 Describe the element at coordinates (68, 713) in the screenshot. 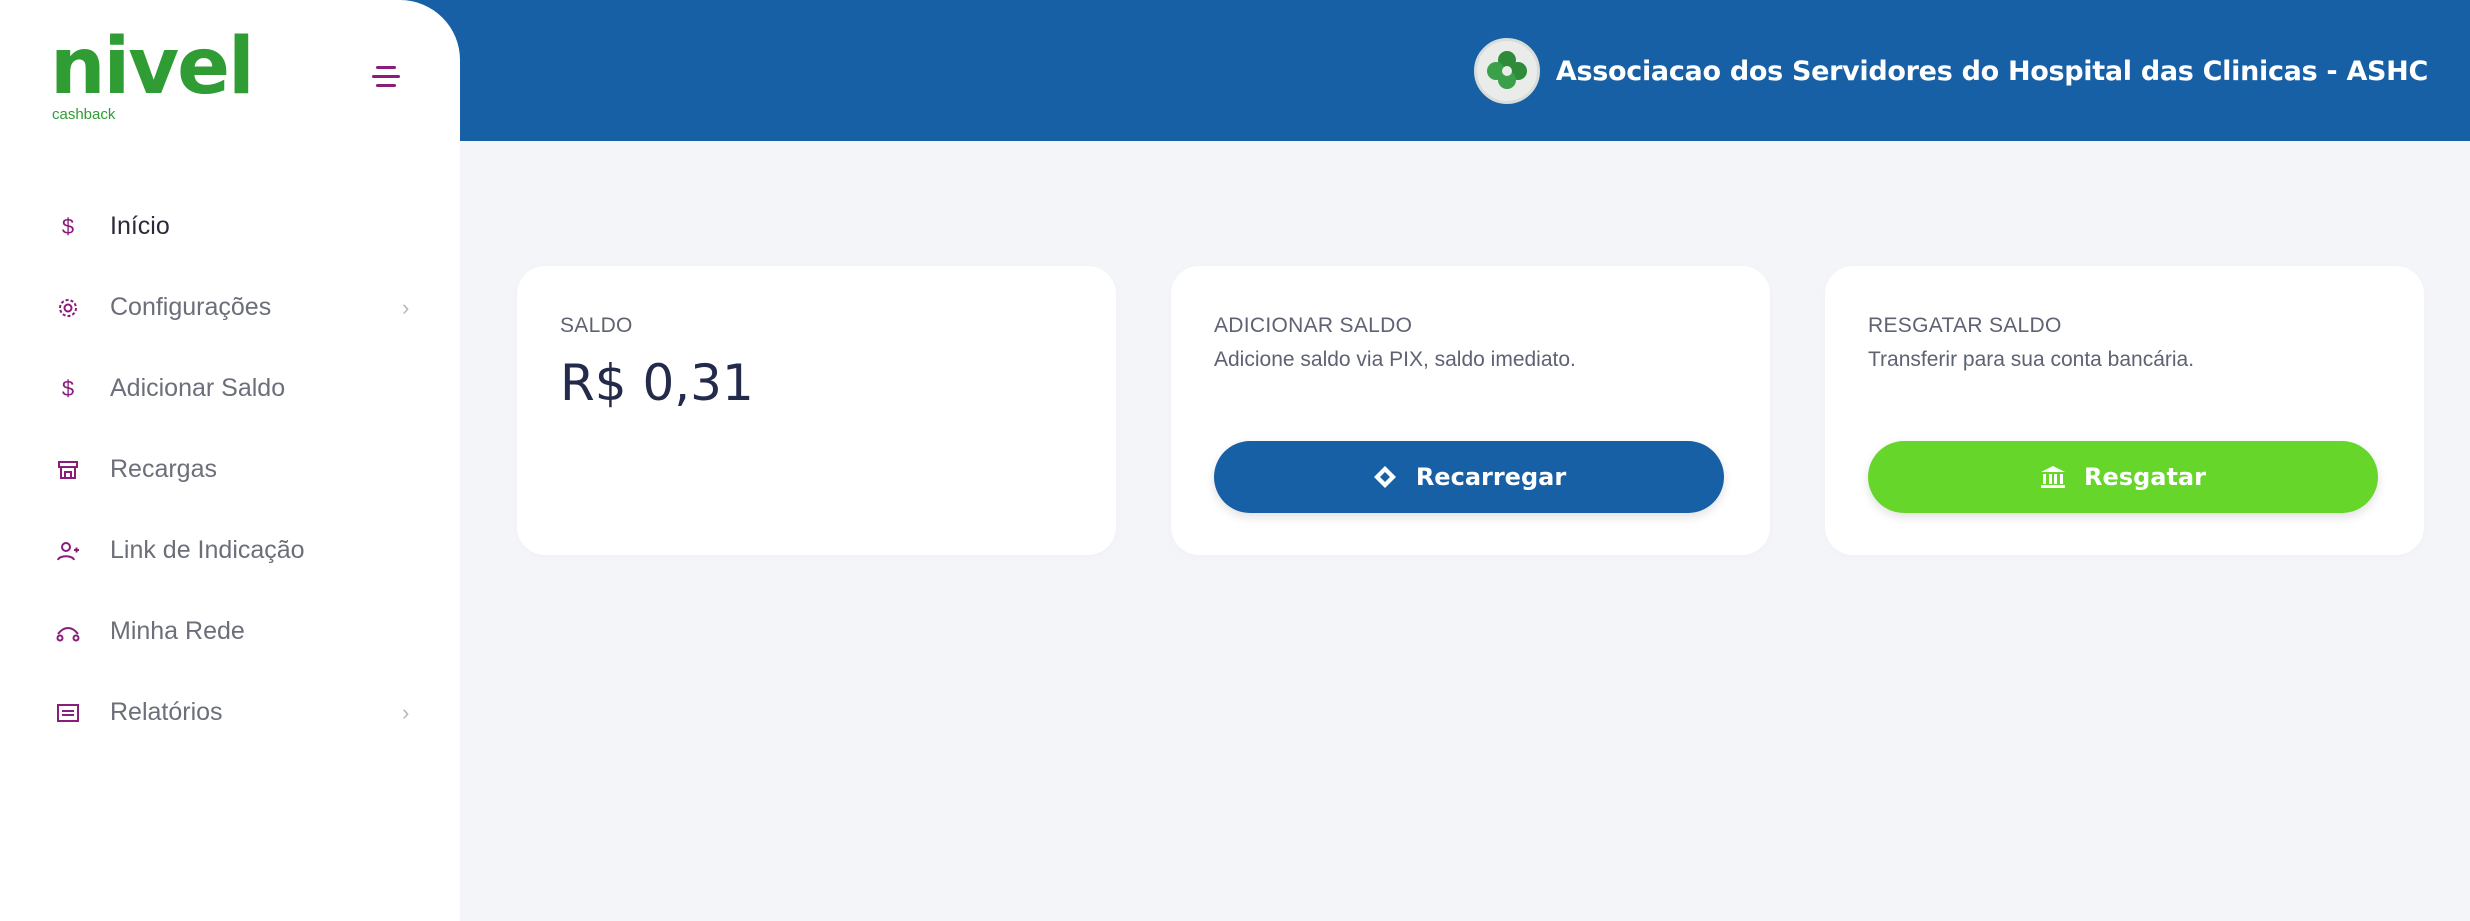

I see `report-icon` at that location.